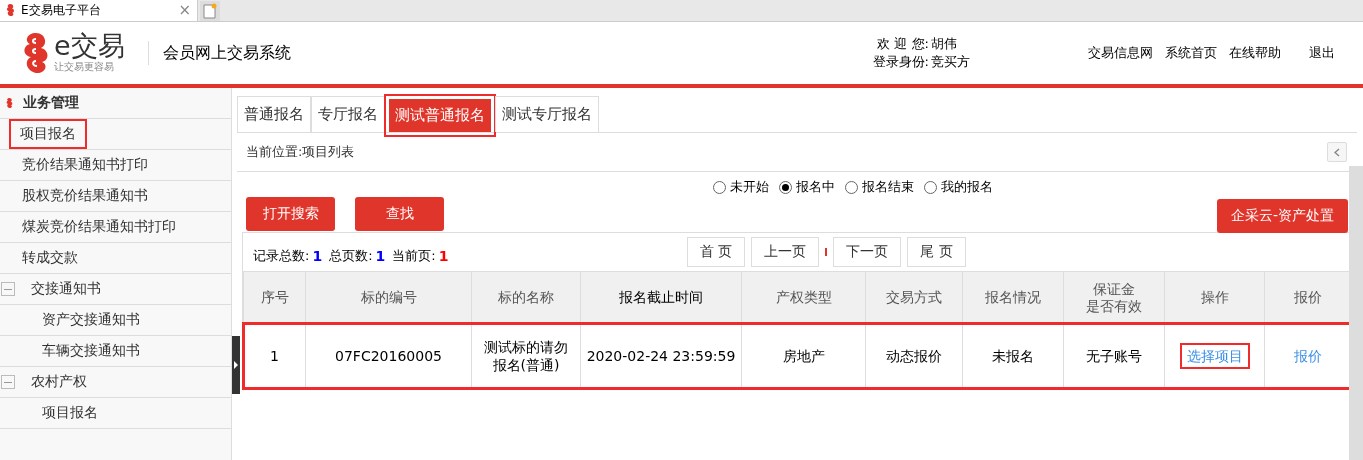 The image size is (1363, 460). I want to click on header-link: 交易信息网, so click(1120, 53).